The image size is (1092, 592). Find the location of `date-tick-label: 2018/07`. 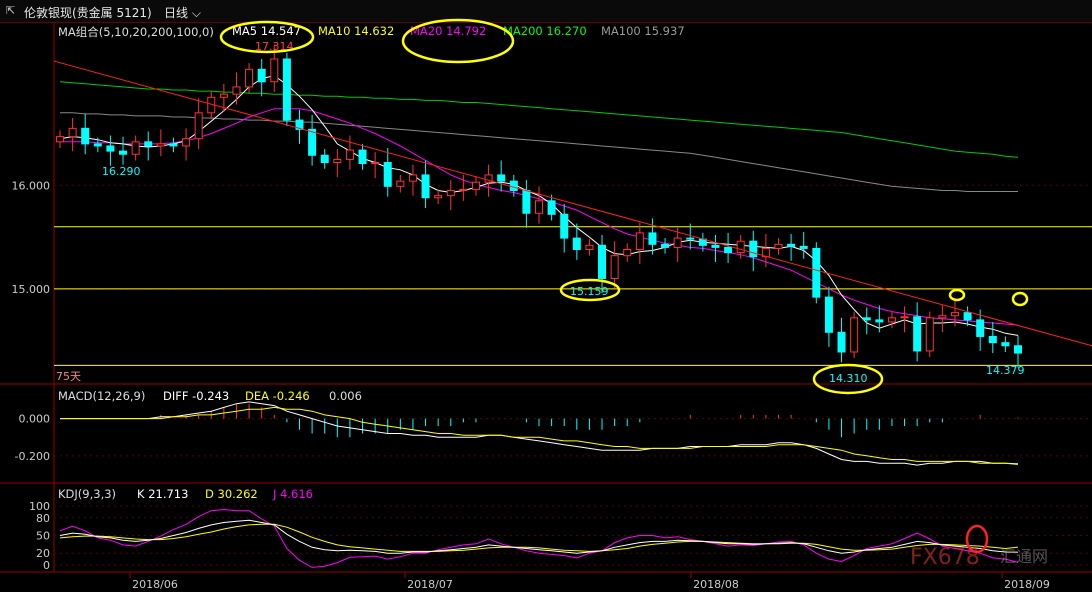

date-tick-label: 2018/07 is located at coordinates (430, 584).